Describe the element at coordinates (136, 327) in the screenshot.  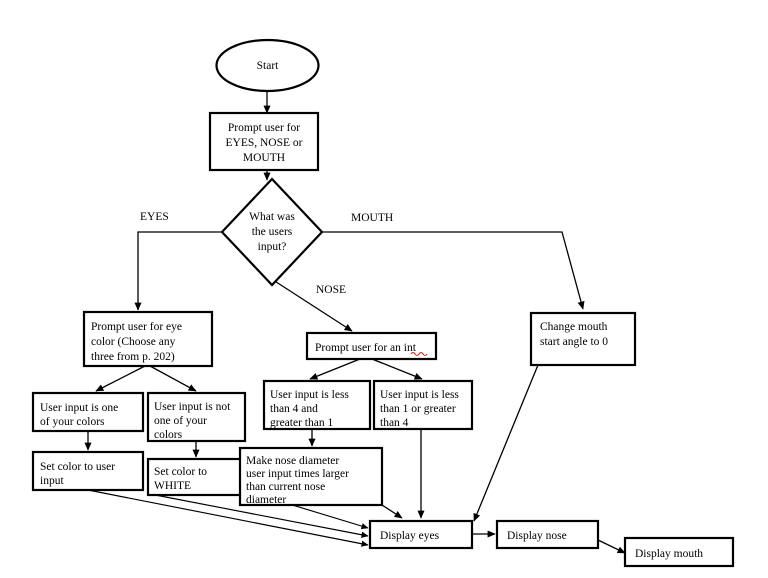
I see `prompt-eye-color-line-1: Prompt user for eye` at that location.